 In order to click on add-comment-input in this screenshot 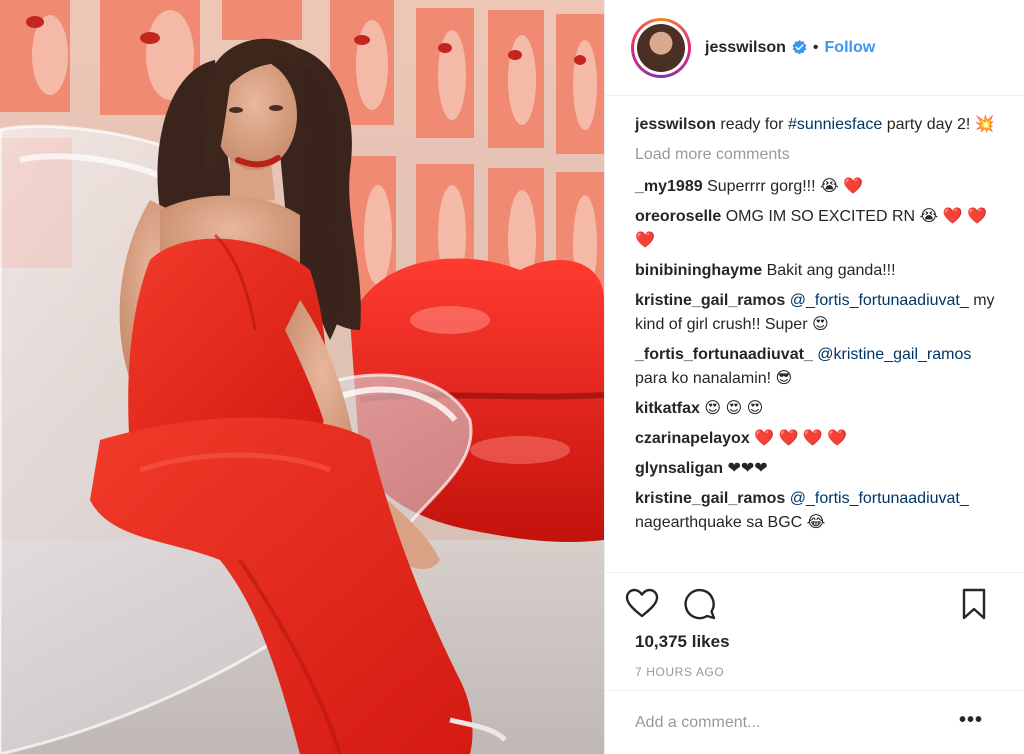, I will do `click(785, 723)`.